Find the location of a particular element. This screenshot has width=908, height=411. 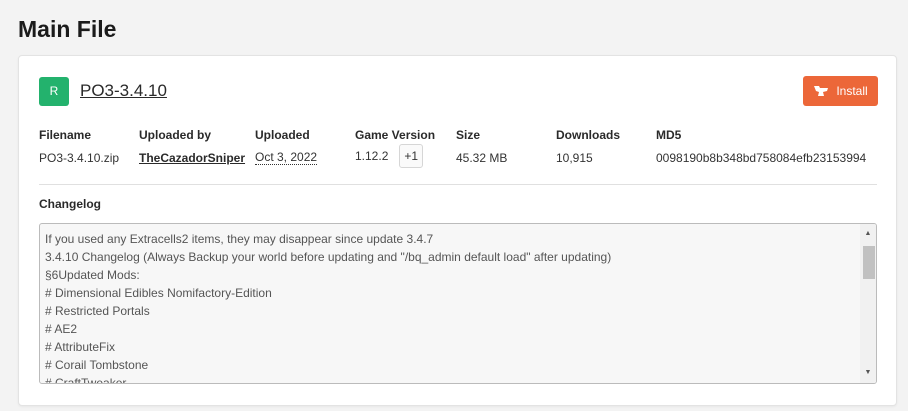

uploaded-date: Oct 3, 2022 is located at coordinates (286, 157).